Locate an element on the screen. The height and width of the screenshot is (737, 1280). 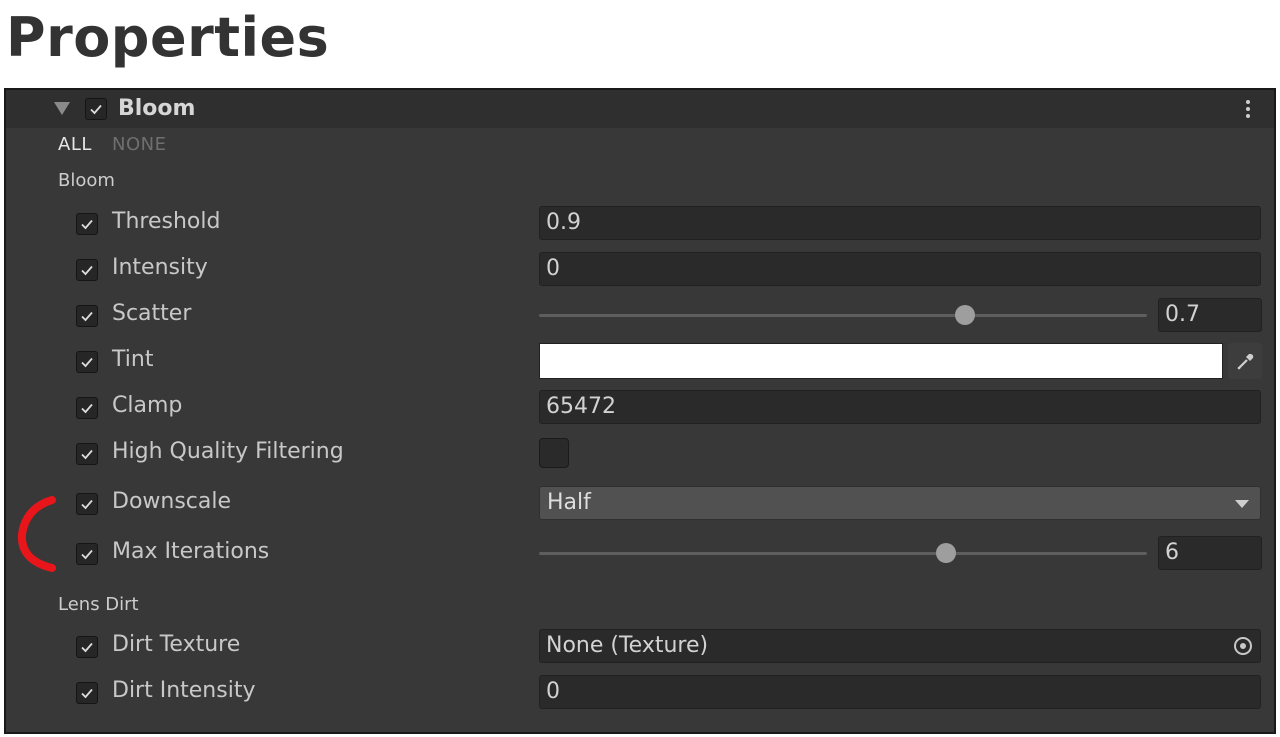
intensity-override-checkbox is located at coordinates (87, 270).